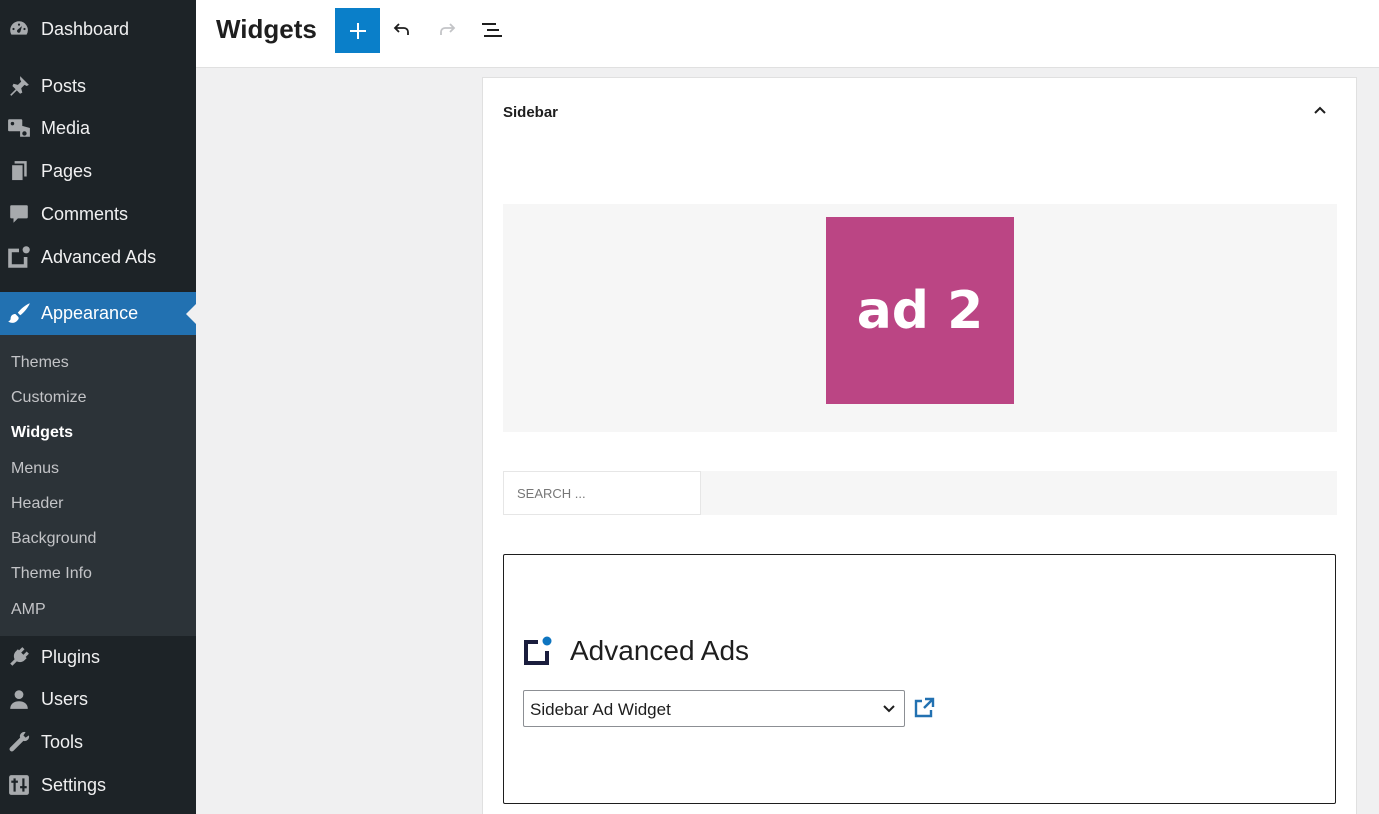 The image size is (1379, 814). What do you see at coordinates (19, 128) in the screenshot?
I see `media-icon` at bounding box center [19, 128].